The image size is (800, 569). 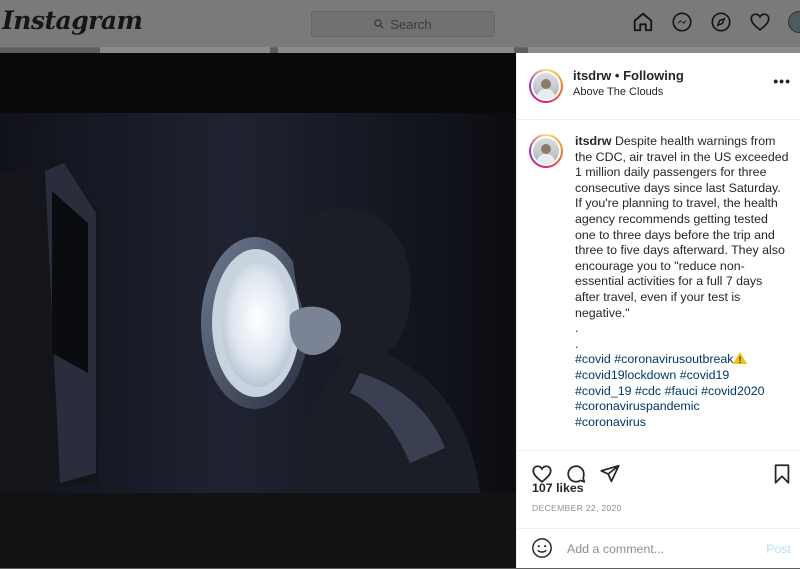 I want to click on top-nav: Instagram Search, so click(x=400, y=24).